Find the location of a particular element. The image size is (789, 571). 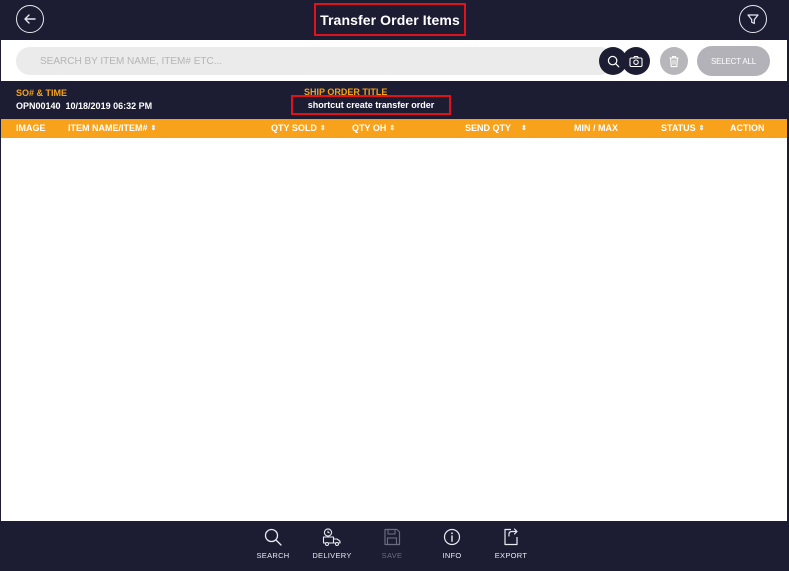

footer-search-button: SEARCH is located at coordinates (273, 547).